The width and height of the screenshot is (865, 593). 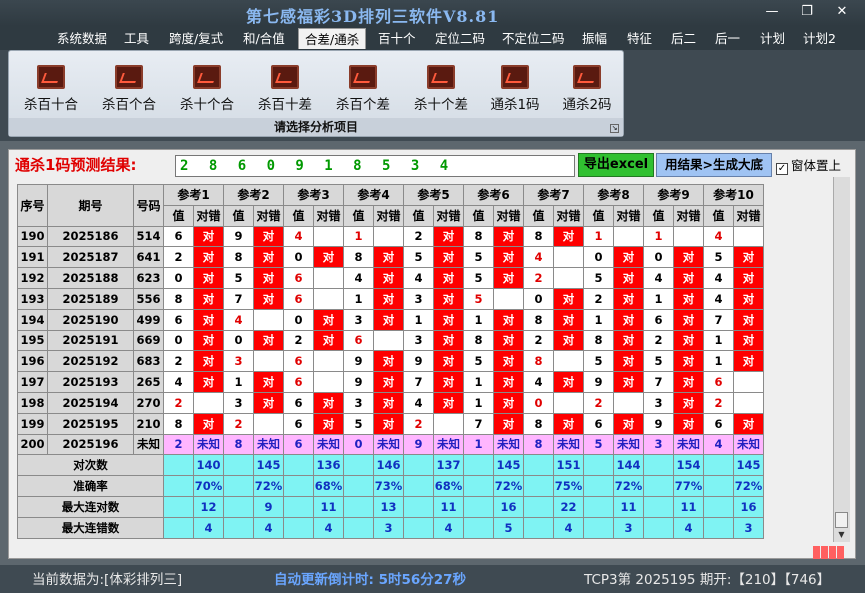 I want to click on menu-feature: 特征, so click(x=639, y=38).